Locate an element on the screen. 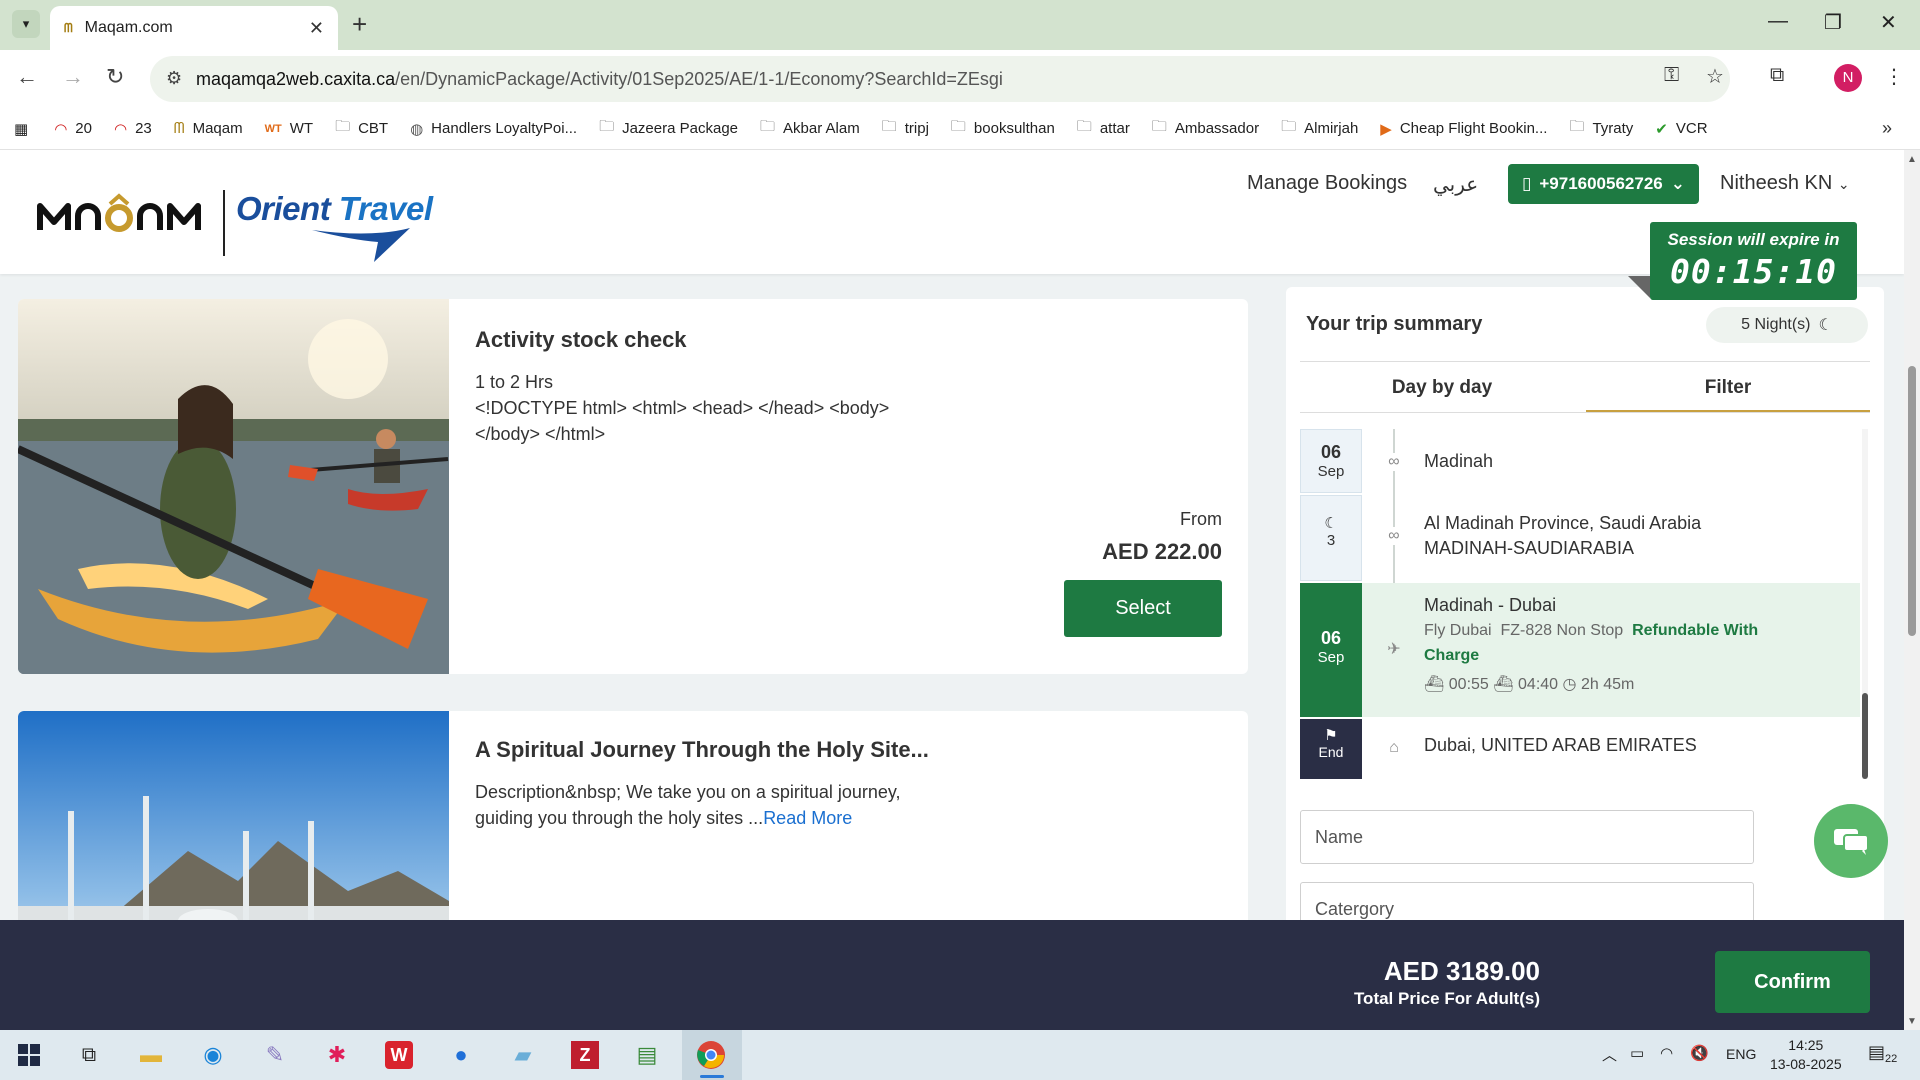 Image resolution: width=1920 pixels, height=1080 pixels. new-tab-button: + is located at coordinates (359, 24).